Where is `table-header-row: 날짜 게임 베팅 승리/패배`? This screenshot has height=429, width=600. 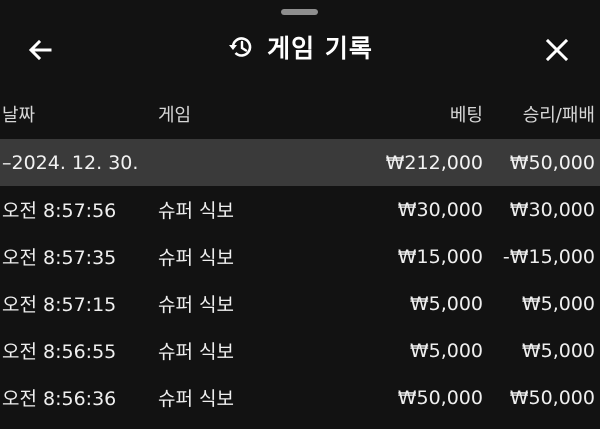 table-header-row: 날짜 게임 베팅 승리/패배 is located at coordinates (300, 114).